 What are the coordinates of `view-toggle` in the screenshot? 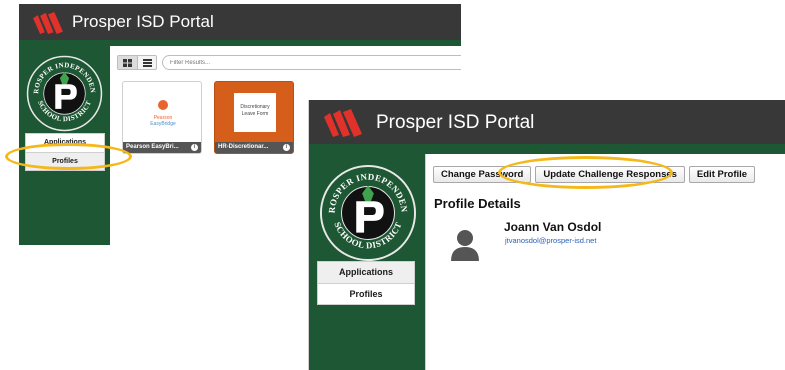 It's located at (137, 62).